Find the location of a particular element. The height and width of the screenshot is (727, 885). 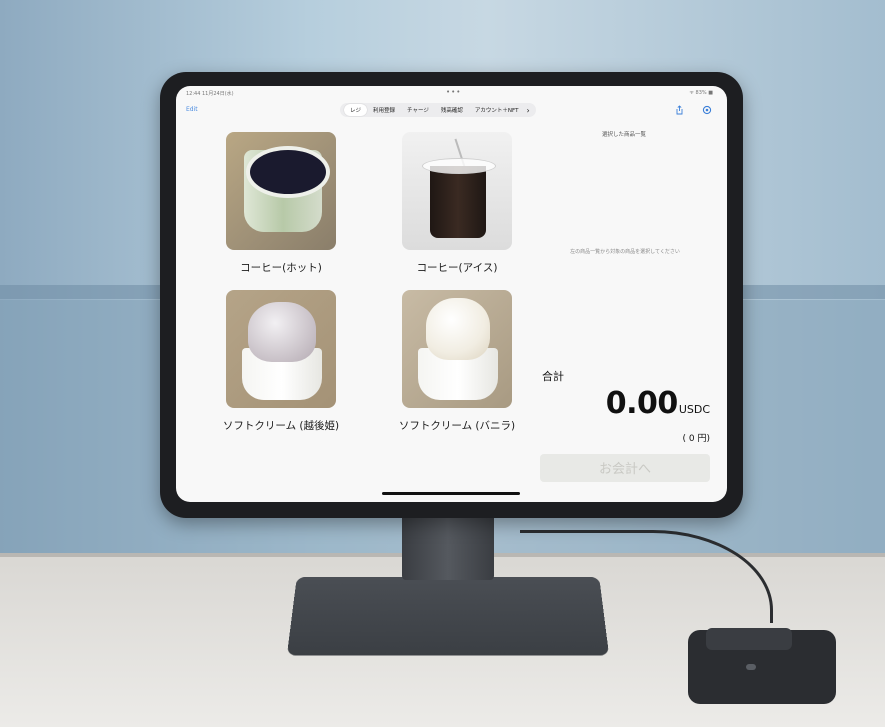

card-reader-slot is located at coordinates (749, 639).